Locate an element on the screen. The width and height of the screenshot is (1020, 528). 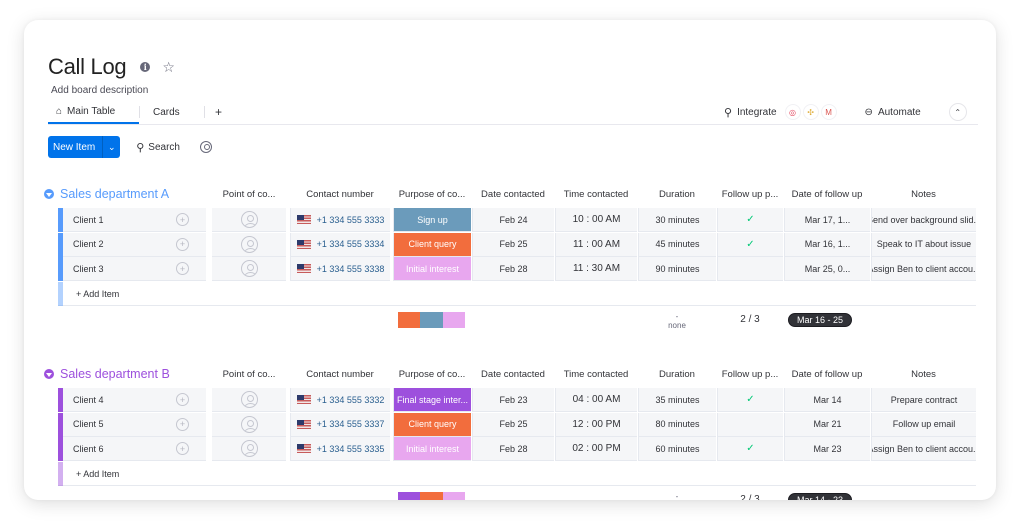
add-item-row: + Add Item is located at coordinates (517, 293).